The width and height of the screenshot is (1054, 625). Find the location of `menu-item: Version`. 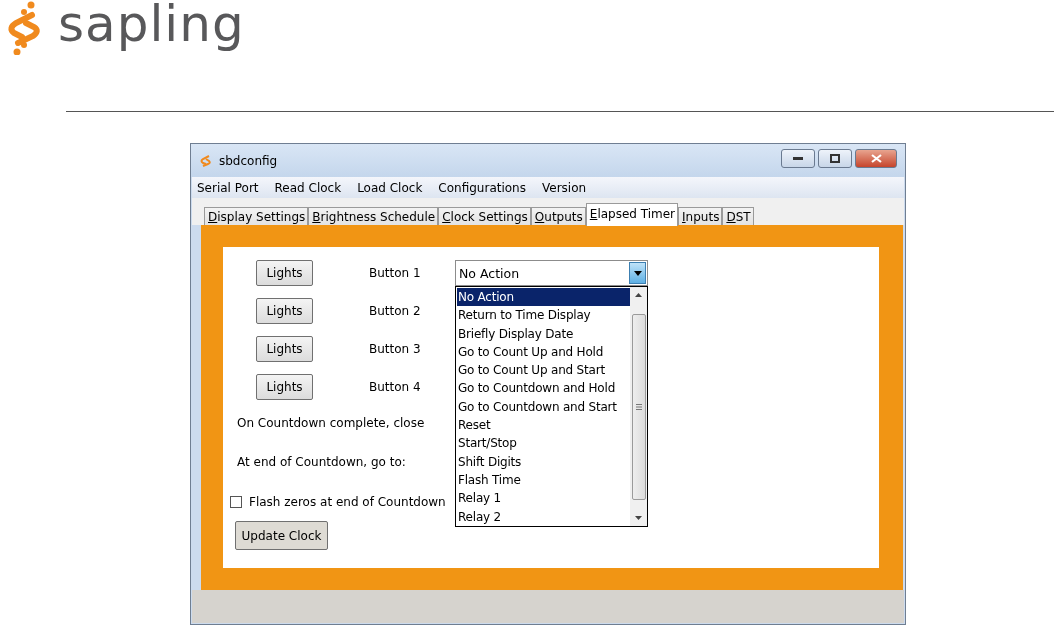

menu-item: Version is located at coordinates (564, 187).